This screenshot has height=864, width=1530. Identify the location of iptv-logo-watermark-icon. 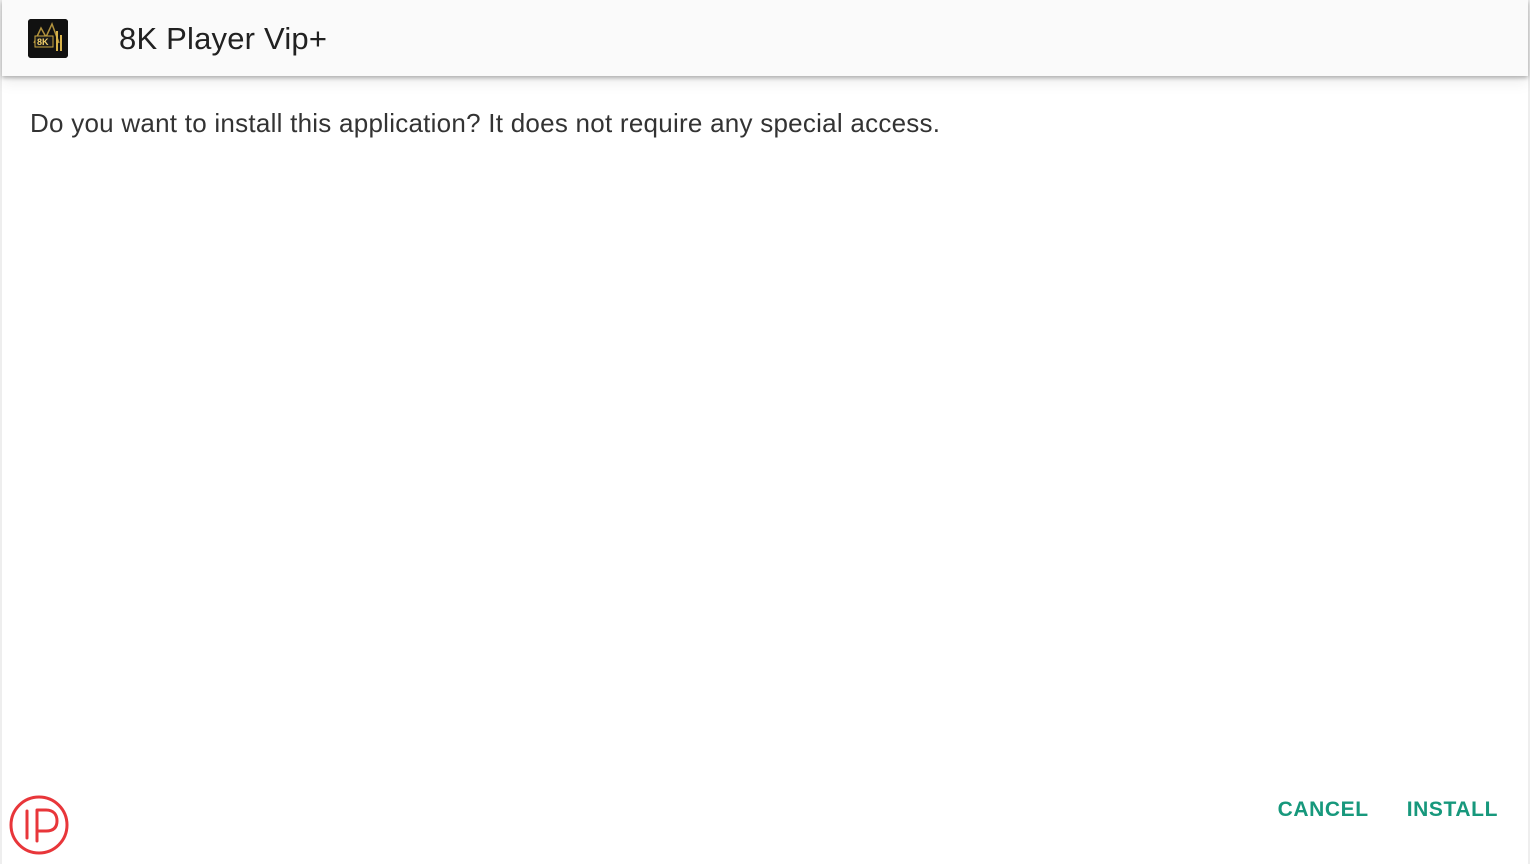
(39, 825).